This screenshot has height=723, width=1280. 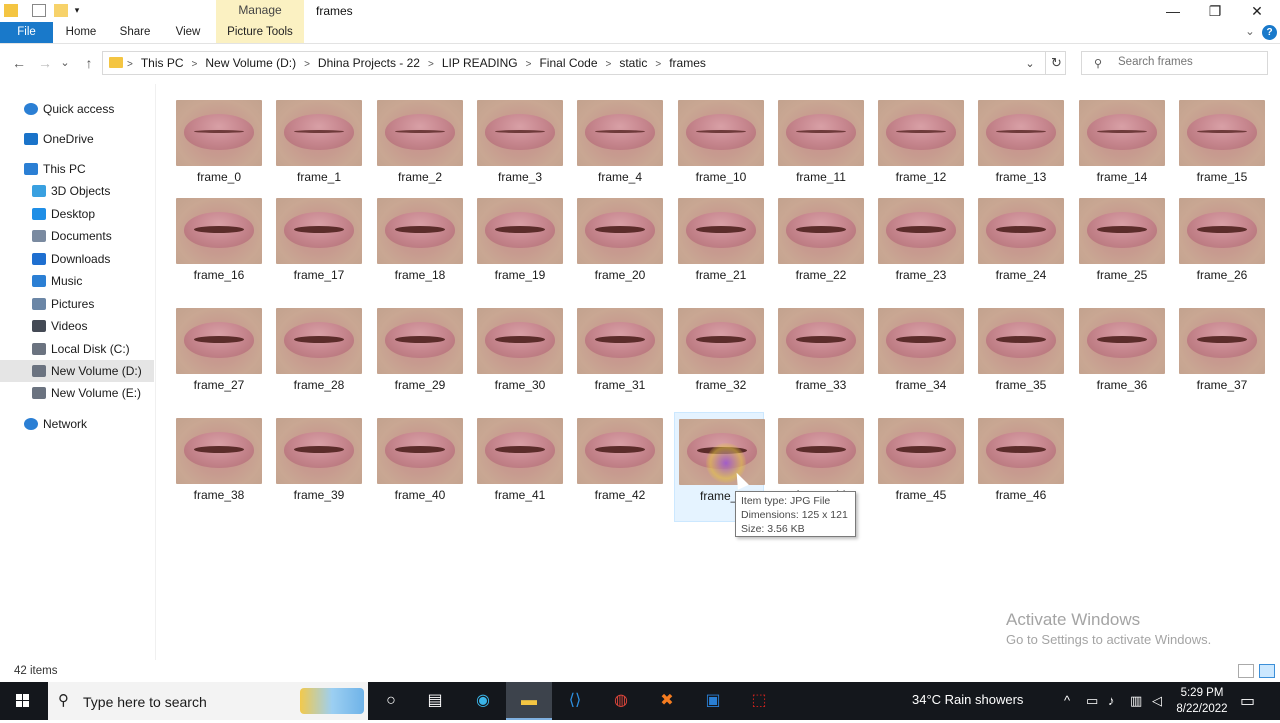 What do you see at coordinates (1019, 357) in the screenshot?
I see `file-item: frame_35` at bounding box center [1019, 357].